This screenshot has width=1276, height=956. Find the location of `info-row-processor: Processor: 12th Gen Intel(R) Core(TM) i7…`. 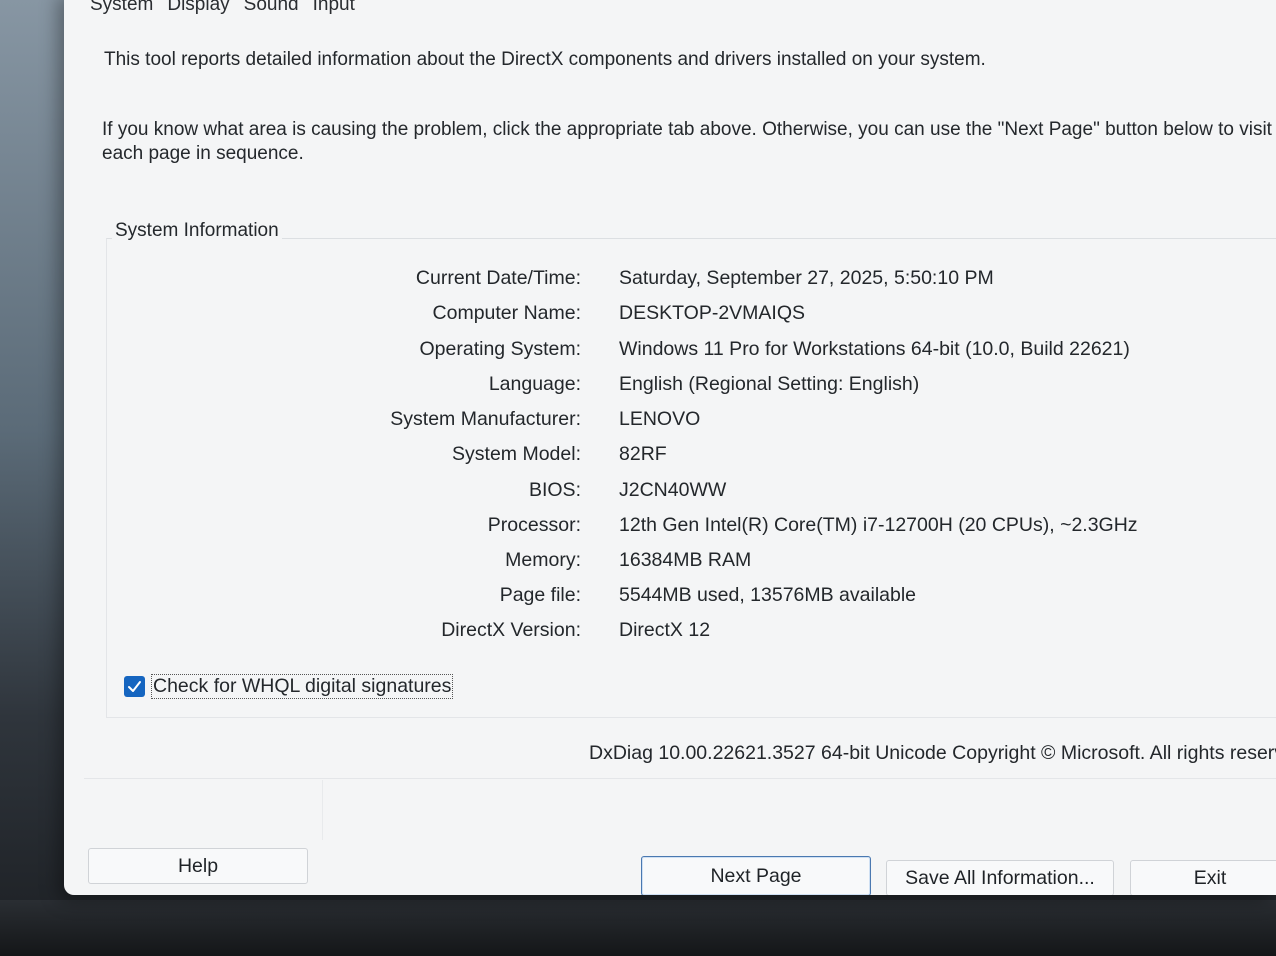

info-row-processor: Processor: 12th Gen Intel(R) Core(TM) i7… is located at coordinates (691, 527).